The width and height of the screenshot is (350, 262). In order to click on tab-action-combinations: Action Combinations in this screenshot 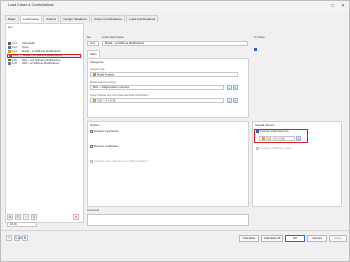, I will do `click(108, 18)`.